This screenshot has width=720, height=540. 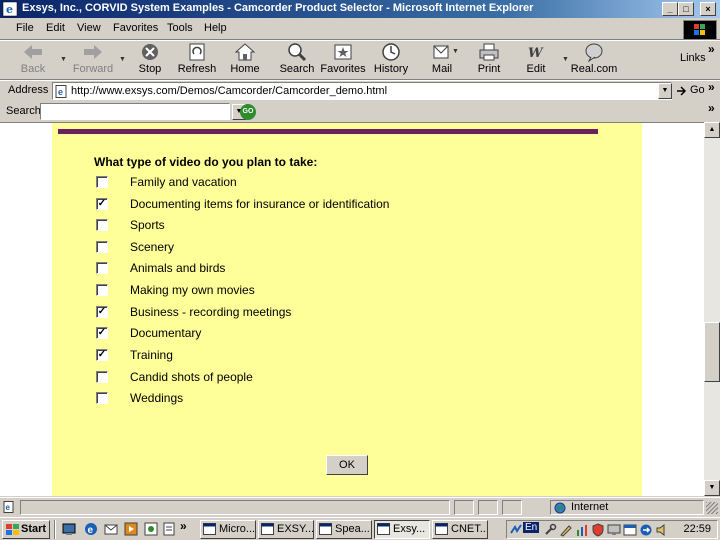 I want to click on page-icon: e, so click(x=61, y=91).